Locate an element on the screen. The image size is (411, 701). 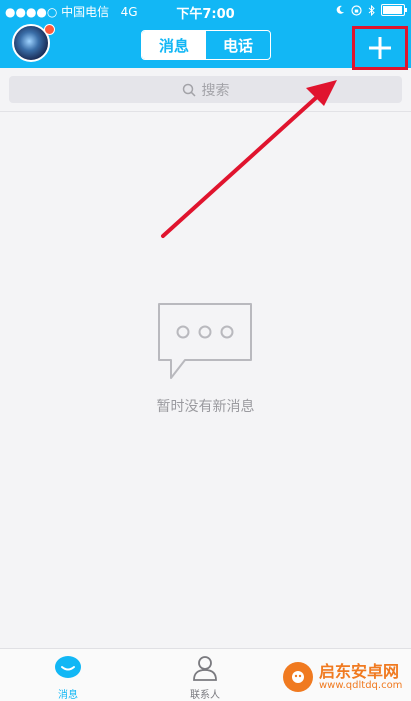
search-bar: 搜索 is located at coordinates (205, 89).